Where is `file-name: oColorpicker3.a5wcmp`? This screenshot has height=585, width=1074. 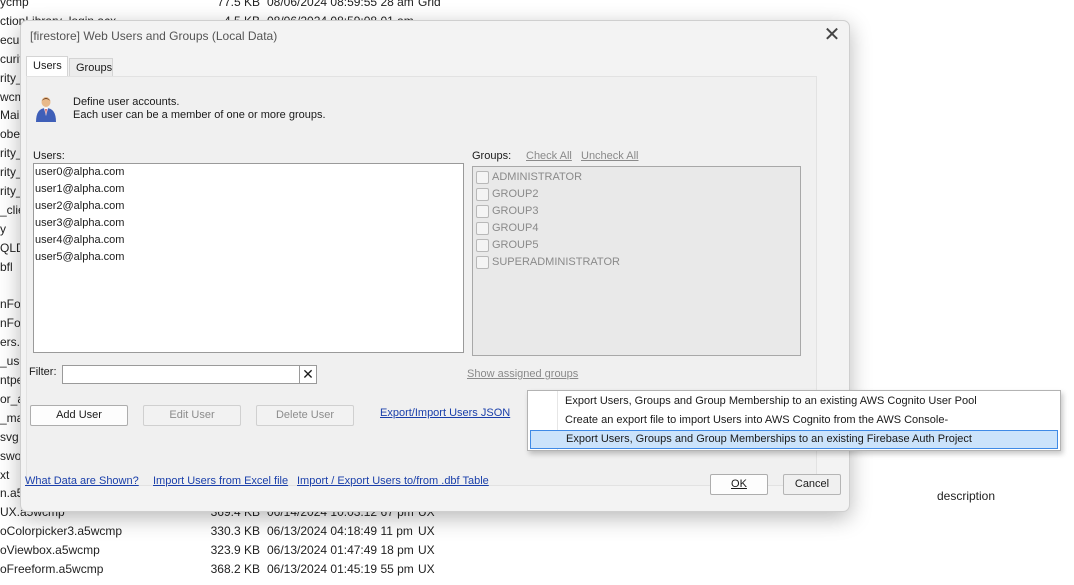
file-name: oColorpicker3.a5wcmp is located at coordinates (61, 531).